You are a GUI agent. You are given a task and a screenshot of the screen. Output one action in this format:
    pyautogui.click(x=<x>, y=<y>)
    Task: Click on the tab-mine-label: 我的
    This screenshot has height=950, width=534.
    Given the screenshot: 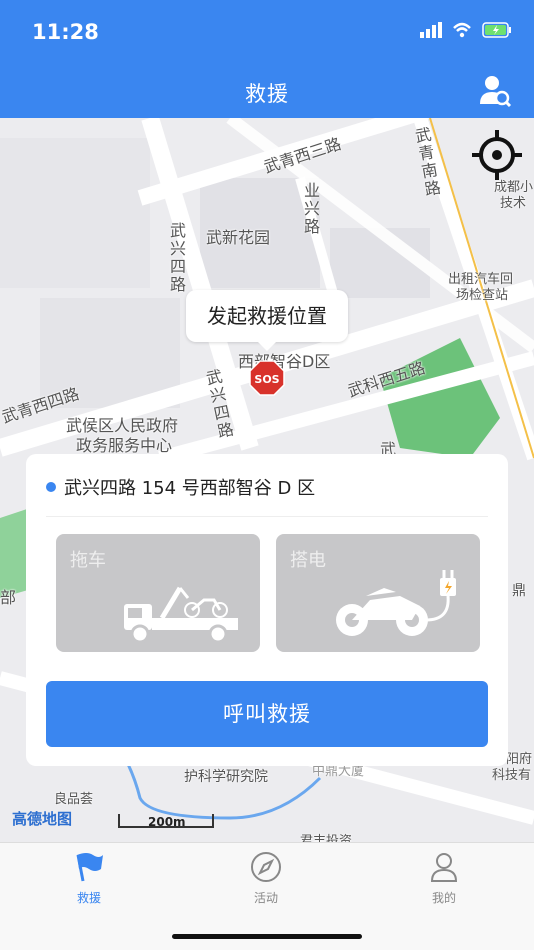 What is the action you would take?
    pyautogui.click(x=443, y=898)
    